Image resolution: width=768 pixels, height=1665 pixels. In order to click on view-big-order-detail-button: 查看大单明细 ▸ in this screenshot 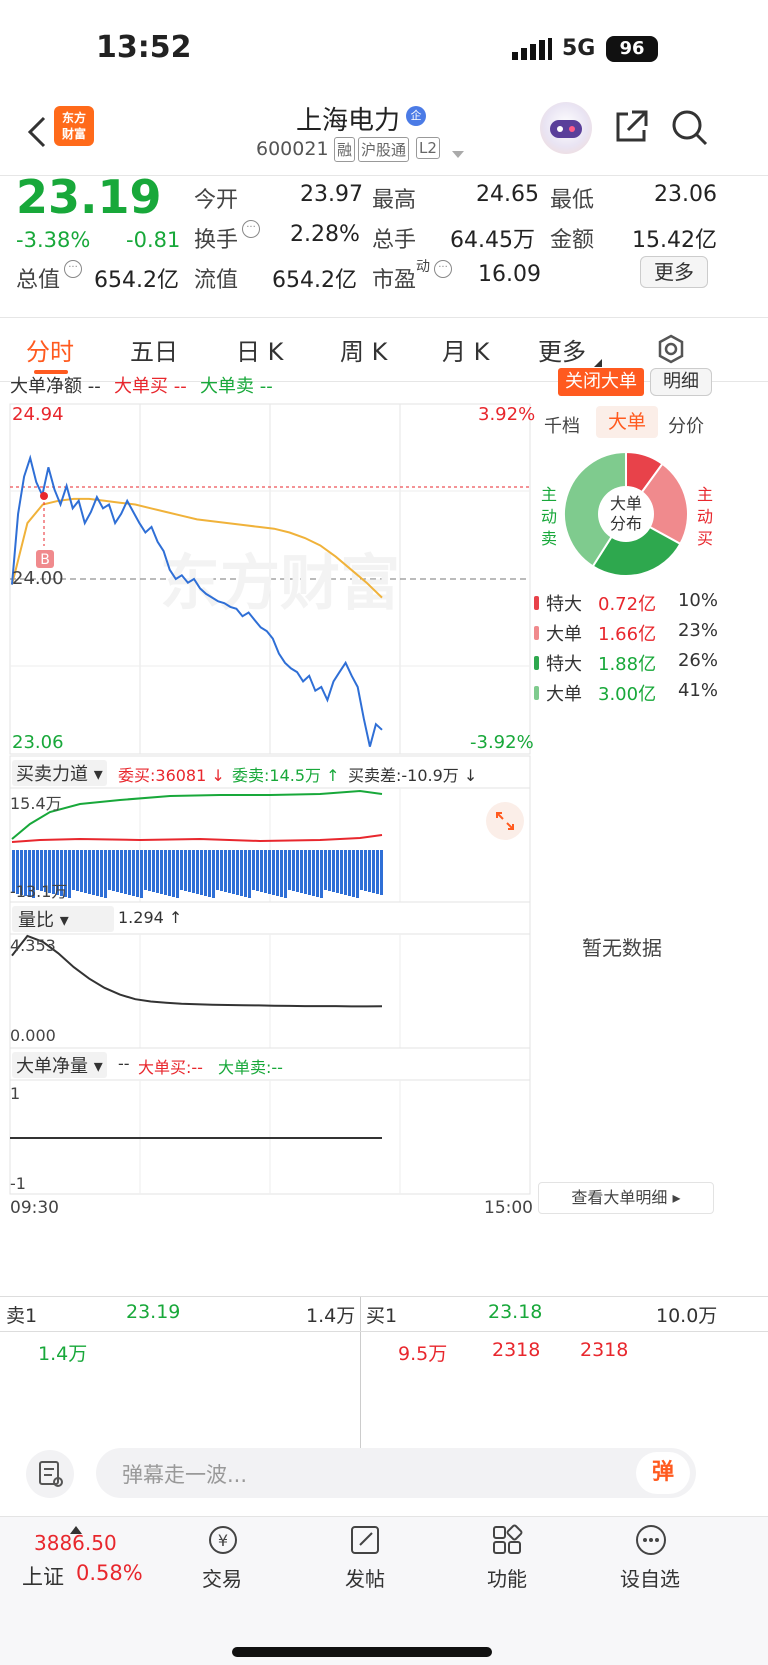, I will do `click(626, 1198)`.